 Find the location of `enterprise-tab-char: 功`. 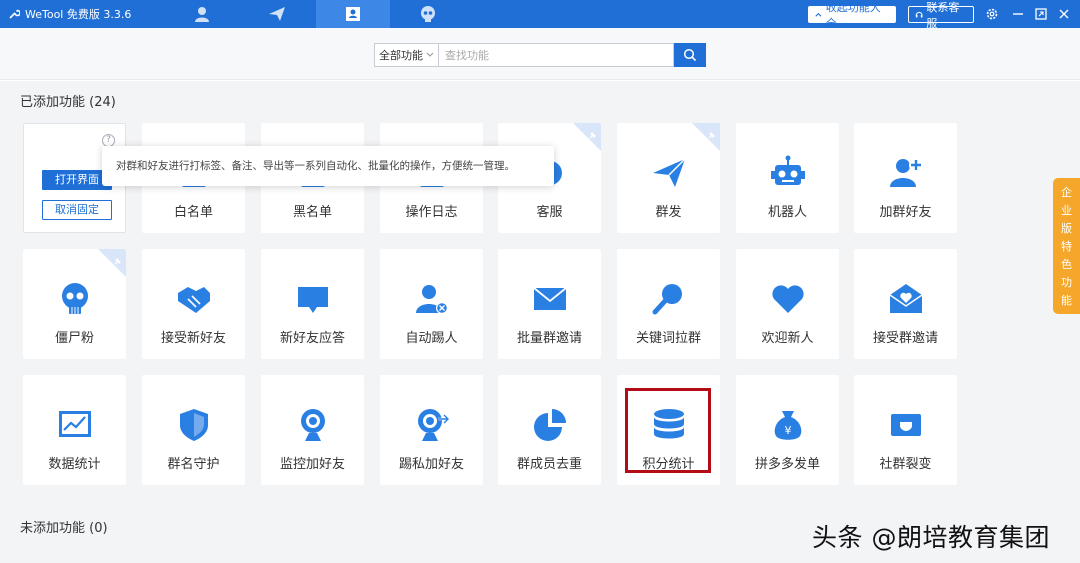

enterprise-tab-char: 功 is located at coordinates (1066, 282).